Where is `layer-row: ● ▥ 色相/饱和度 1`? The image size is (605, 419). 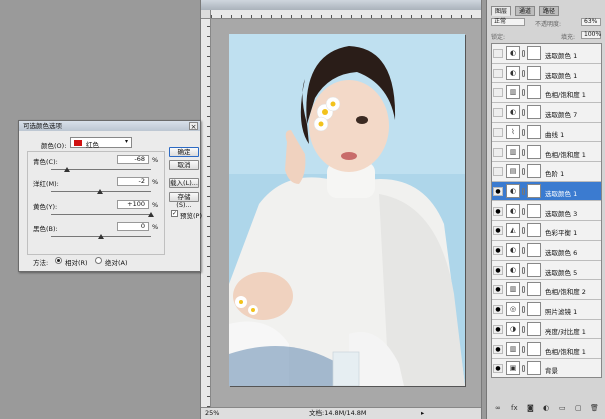
layer-row: ● ▥ 色相/饱和度 1 is located at coordinates (546, 349).